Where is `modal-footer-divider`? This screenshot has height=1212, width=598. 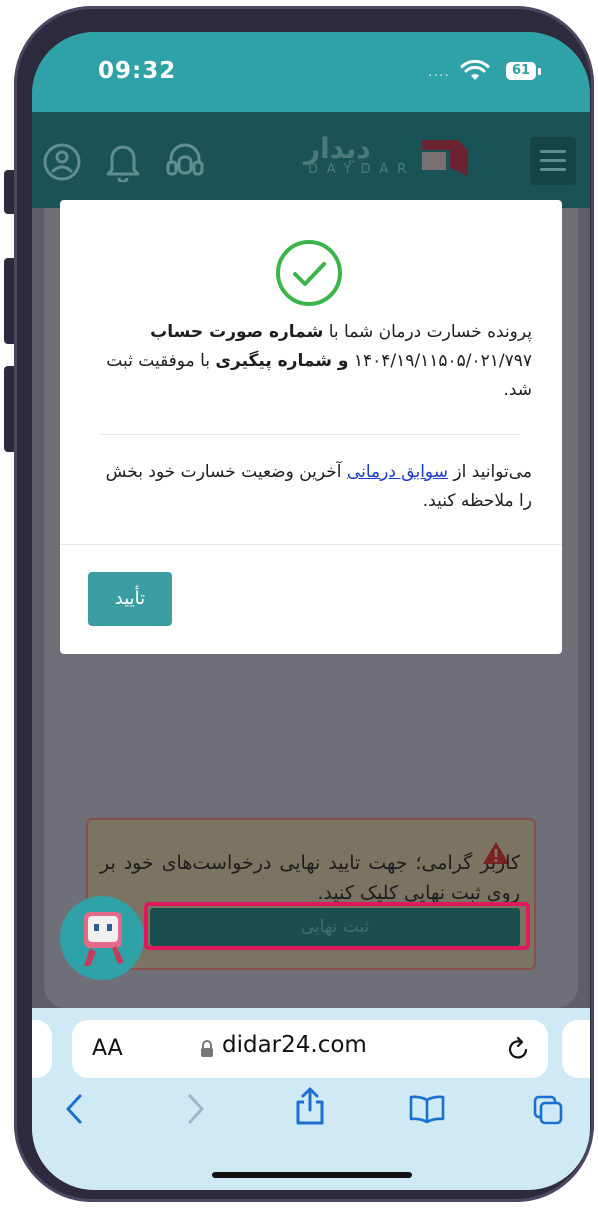
modal-footer-divider is located at coordinates (311, 544).